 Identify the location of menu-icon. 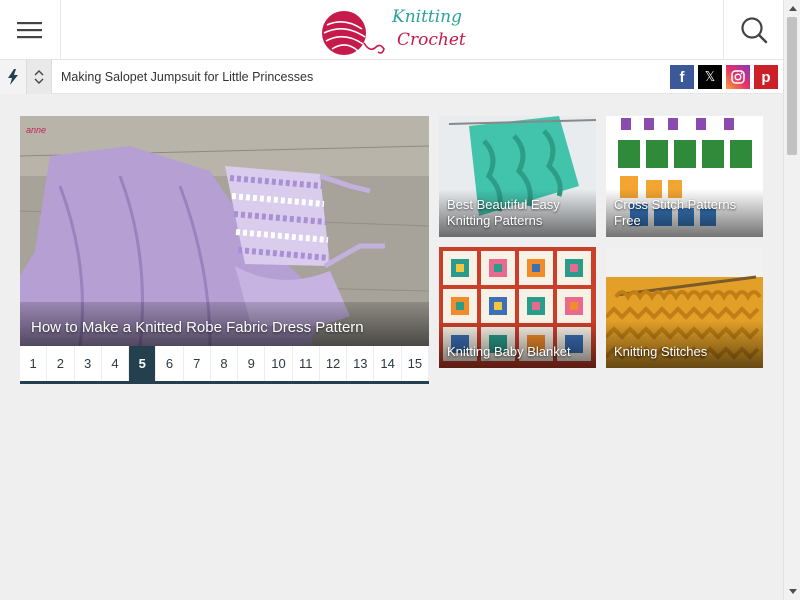
(29, 30).